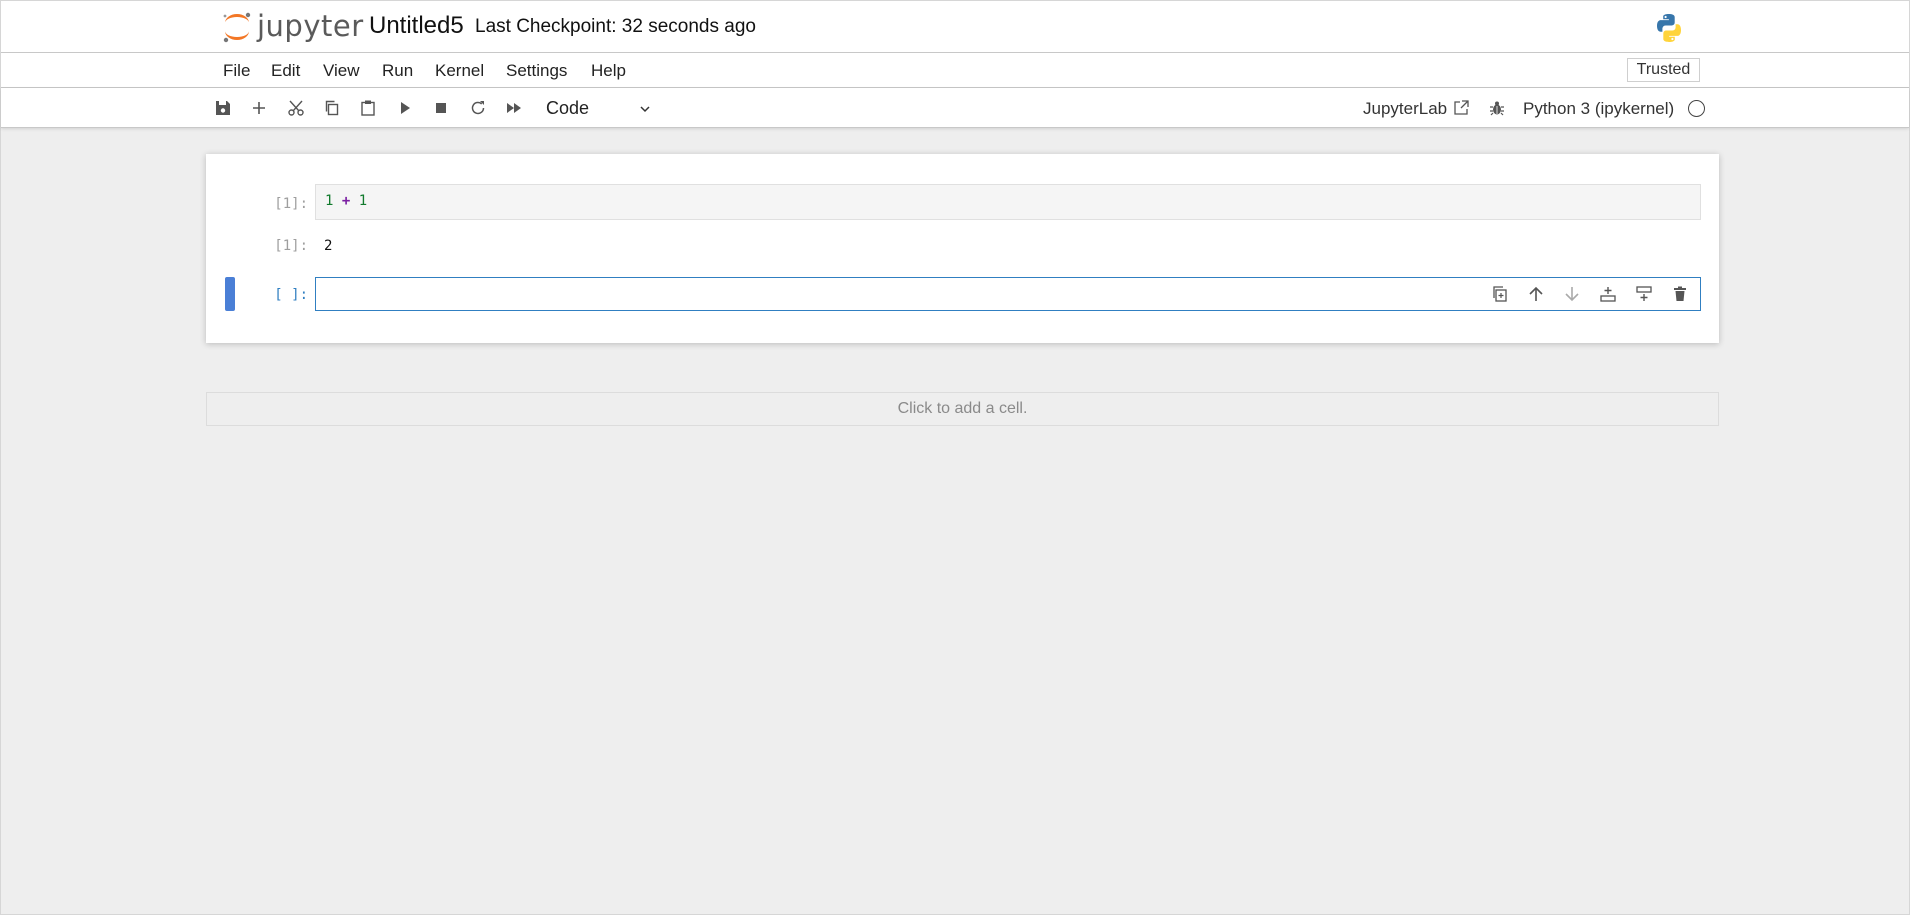 The image size is (1910, 915). Describe the element at coordinates (310, 26) in the screenshot. I see `jupyter-logo-text: jupyter` at that location.